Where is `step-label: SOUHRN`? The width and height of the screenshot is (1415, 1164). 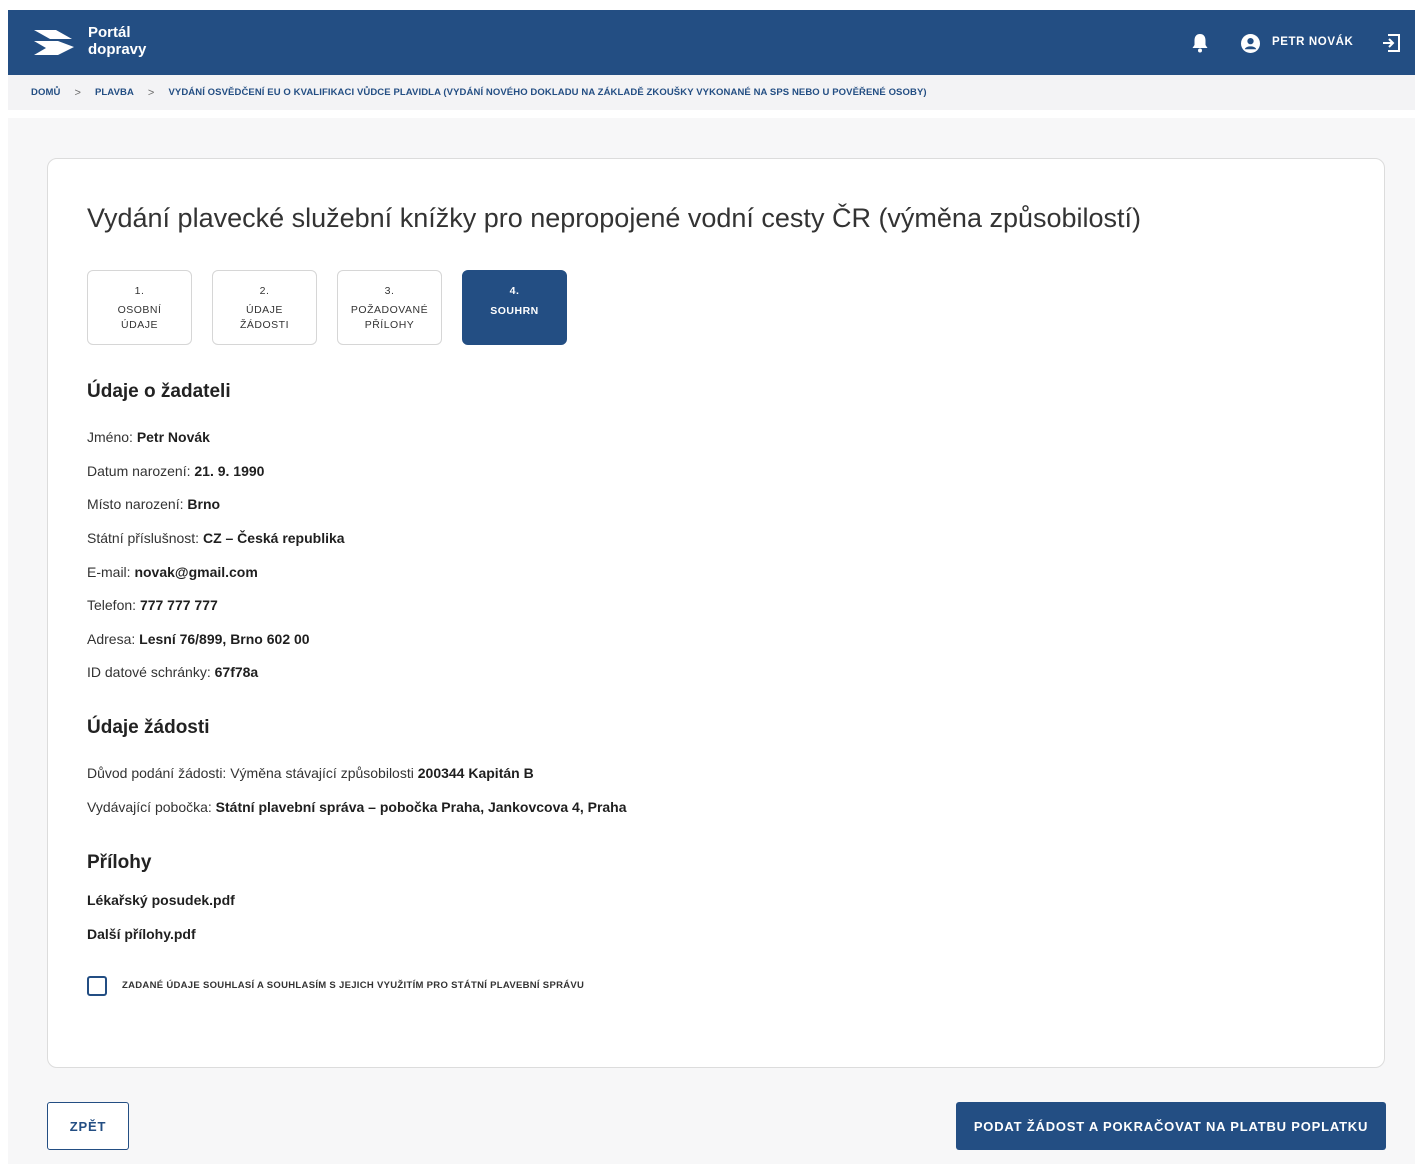 step-label: SOUHRN is located at coordinates (514, 311).